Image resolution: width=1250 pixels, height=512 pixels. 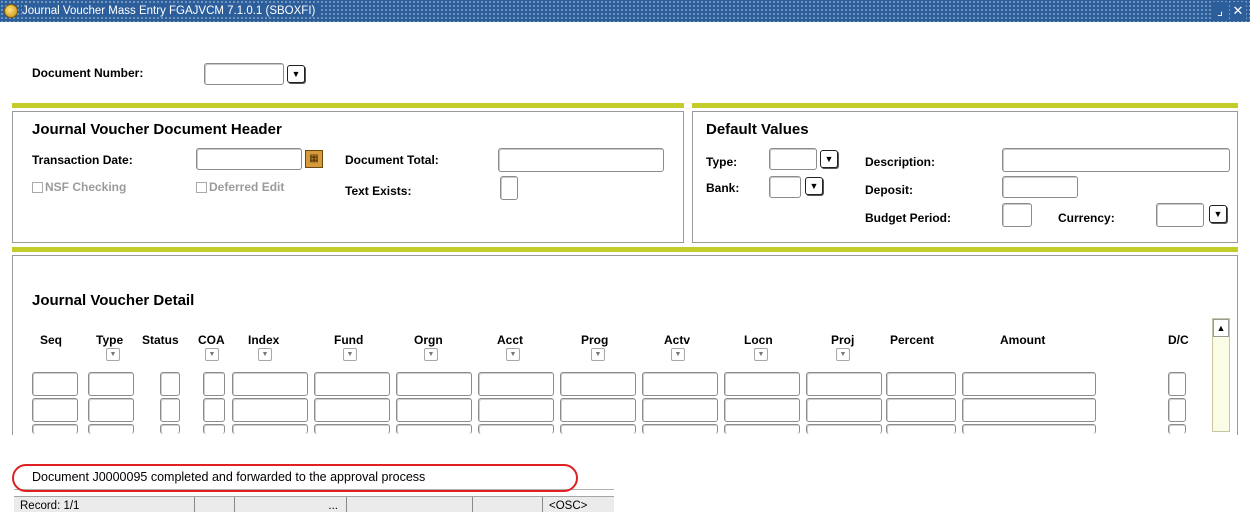 What do you see at coordinates (296, 74) in the screenshot?
I see `document-number-dropdown-icon: ▼` at bounding box center [296, 74].